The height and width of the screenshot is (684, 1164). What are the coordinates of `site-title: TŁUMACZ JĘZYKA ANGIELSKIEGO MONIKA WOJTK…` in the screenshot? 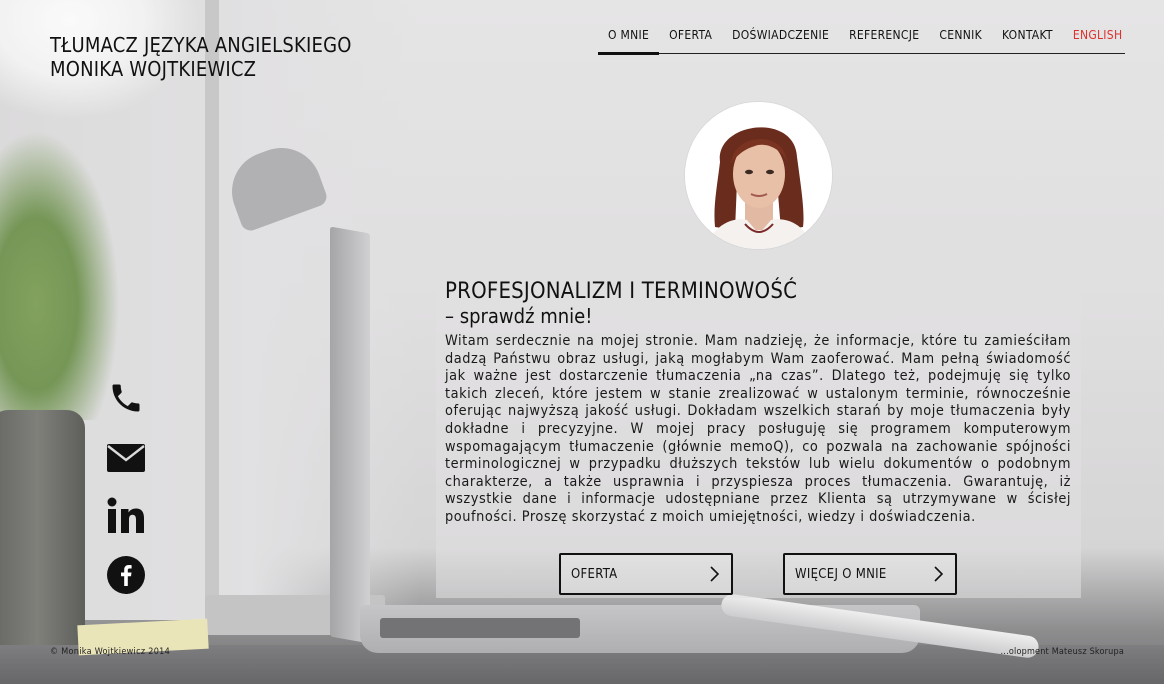 It's located at (201, 57).